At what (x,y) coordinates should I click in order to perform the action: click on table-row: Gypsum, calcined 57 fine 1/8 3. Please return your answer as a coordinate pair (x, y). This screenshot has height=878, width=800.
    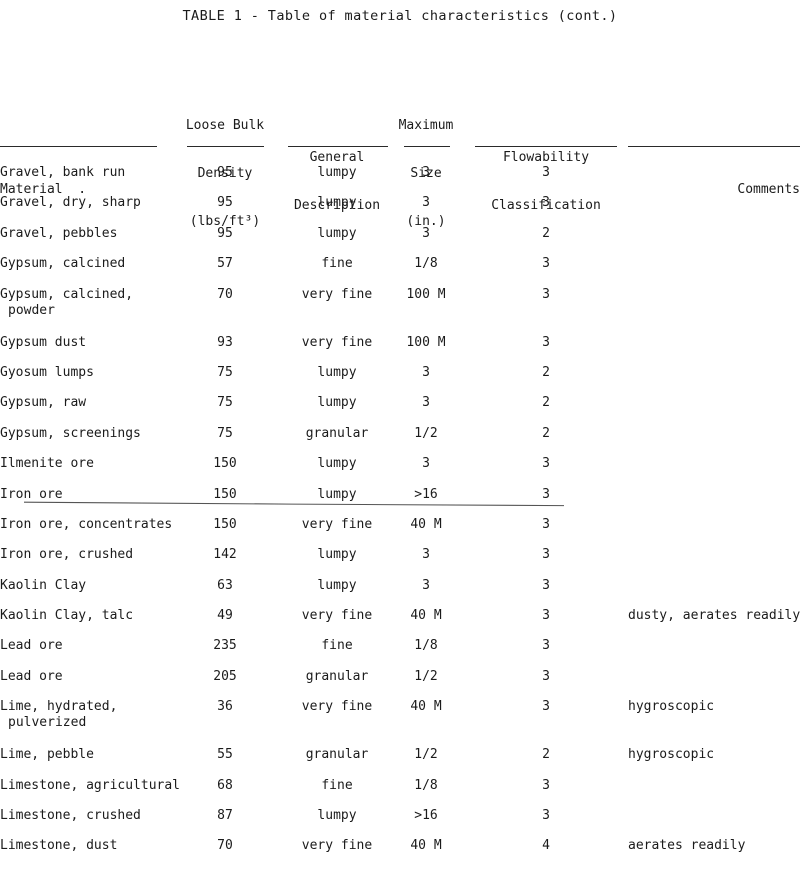
    Looking at the image, I should click on (400, 271).